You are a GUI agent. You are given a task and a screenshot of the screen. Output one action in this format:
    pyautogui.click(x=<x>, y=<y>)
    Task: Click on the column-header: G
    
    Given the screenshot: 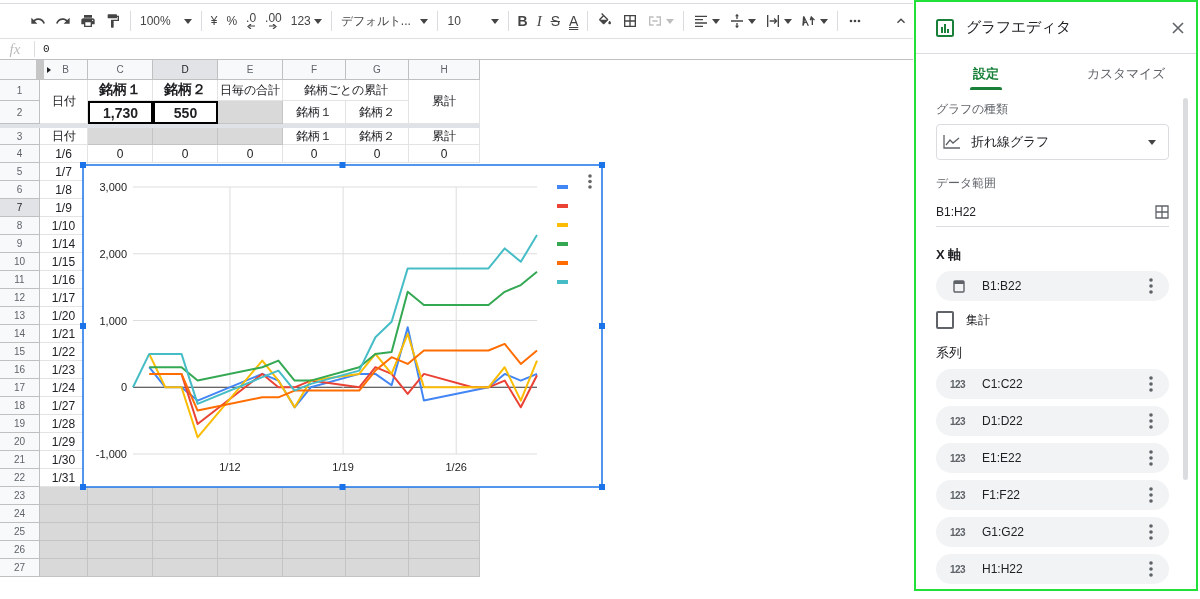 What is the action you would take?
    pyautogui.click(x=377, y=70)
    